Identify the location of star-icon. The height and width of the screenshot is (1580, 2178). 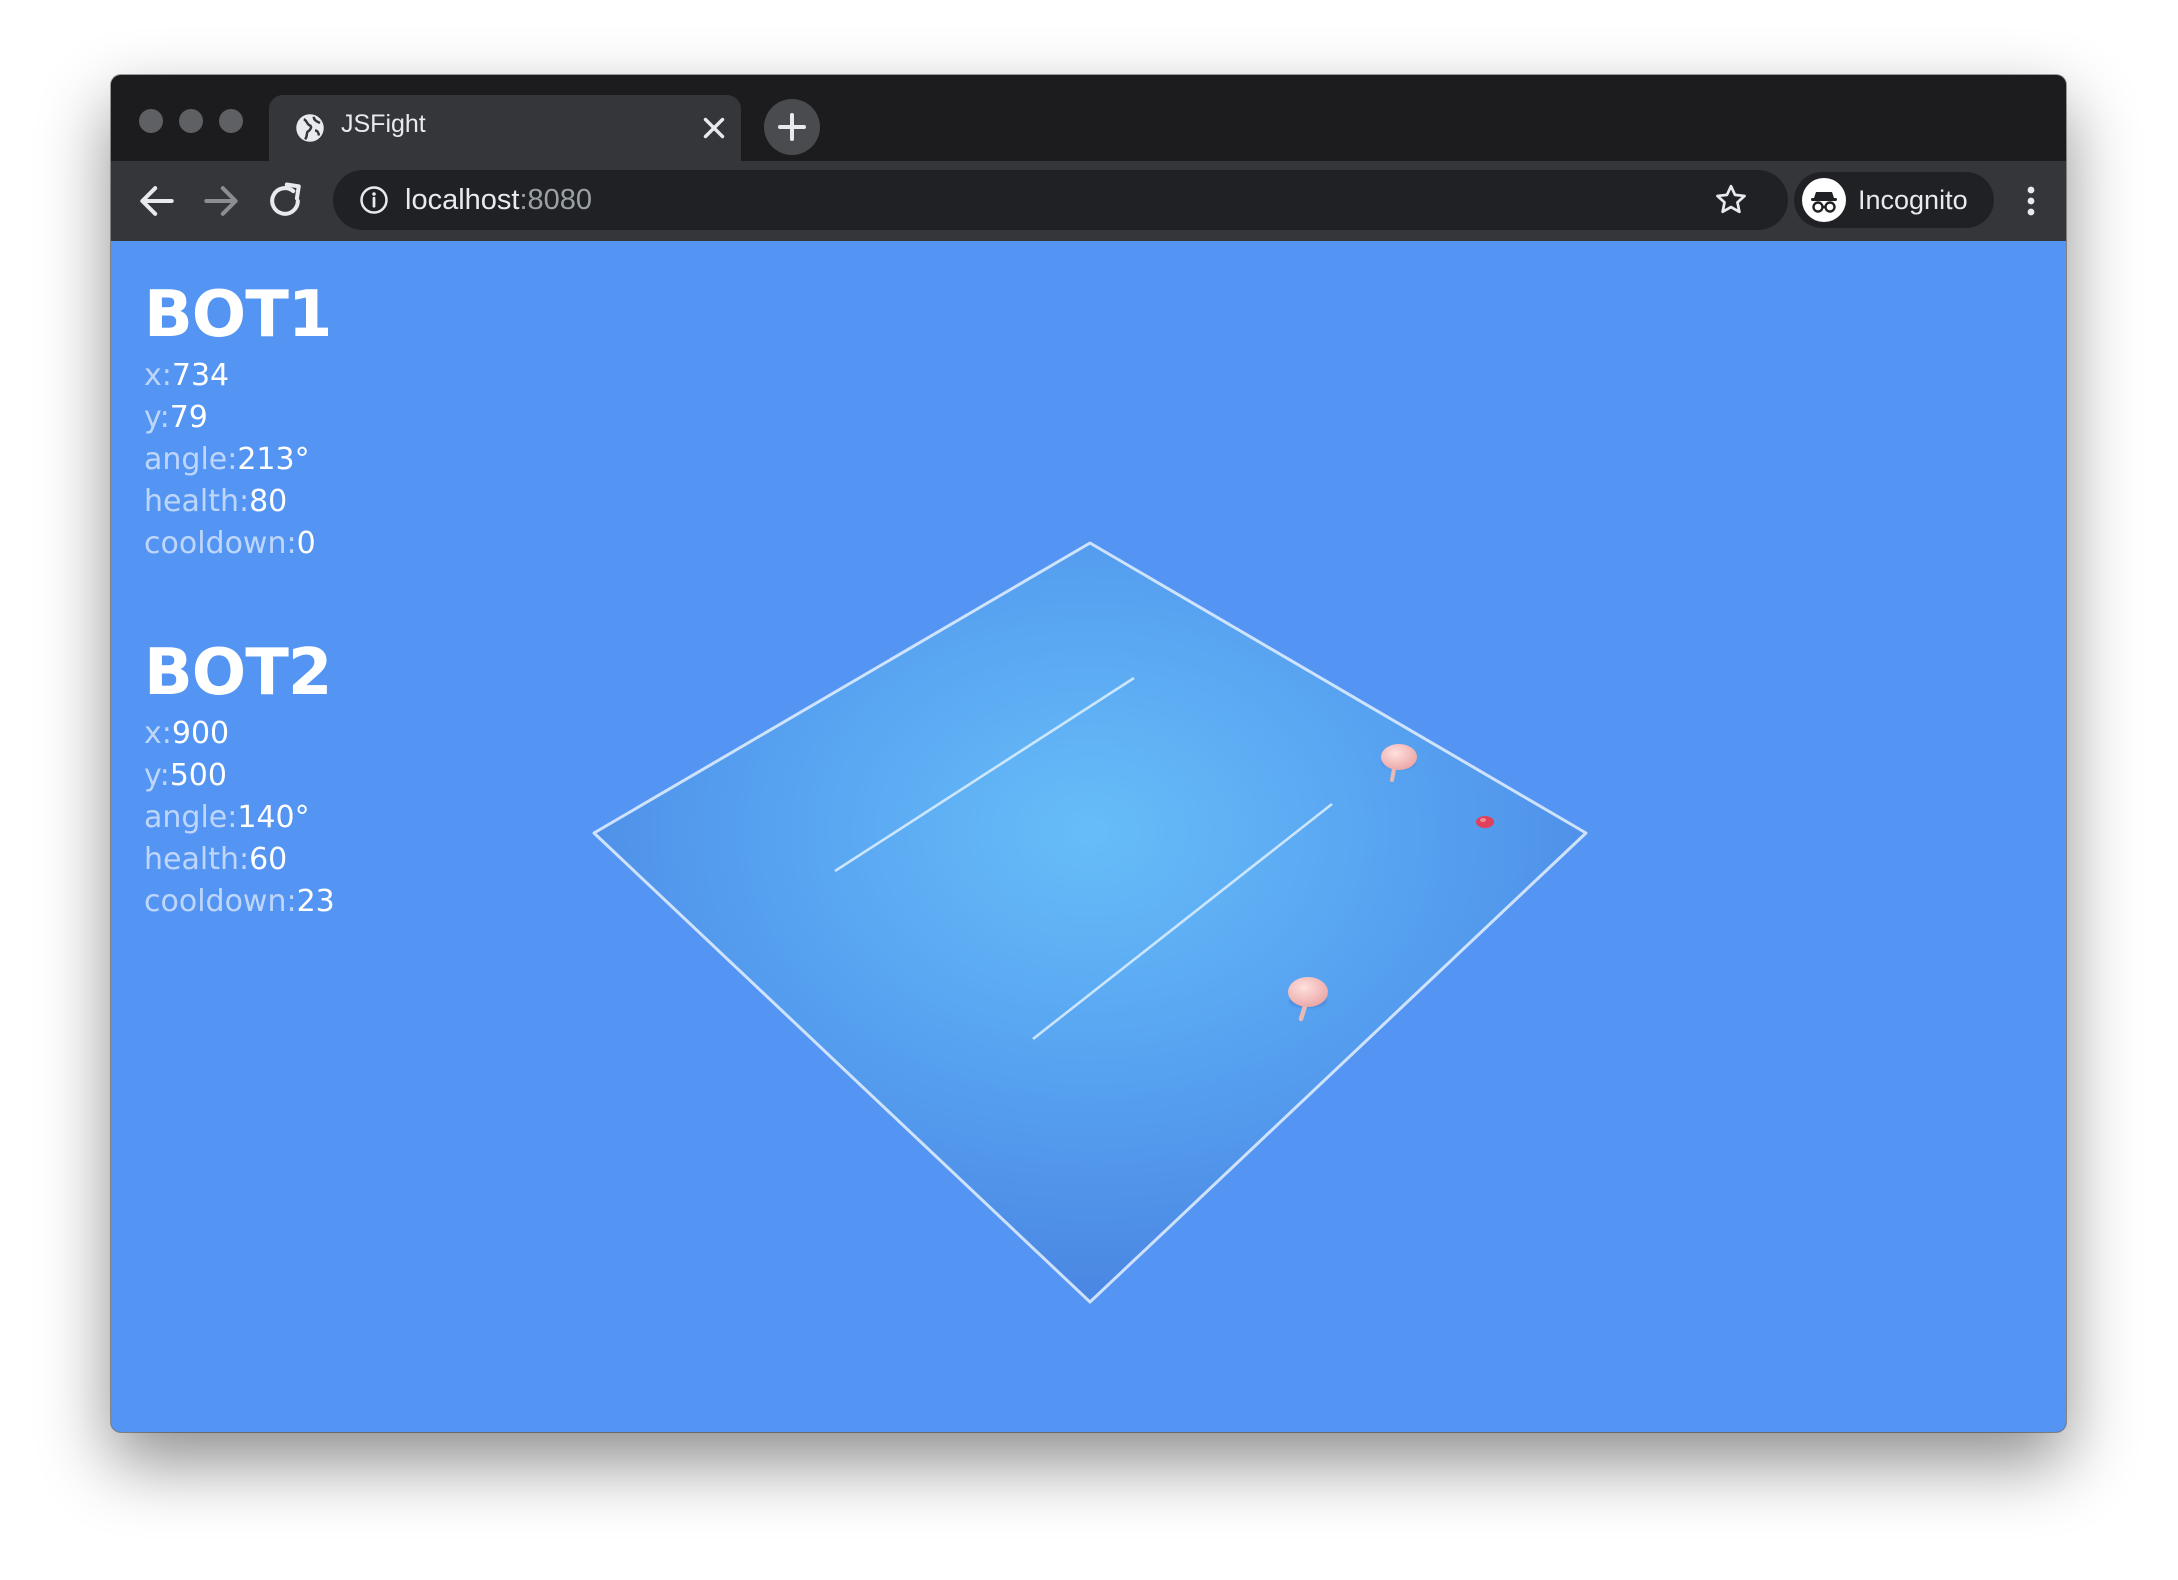
(1731, 200).